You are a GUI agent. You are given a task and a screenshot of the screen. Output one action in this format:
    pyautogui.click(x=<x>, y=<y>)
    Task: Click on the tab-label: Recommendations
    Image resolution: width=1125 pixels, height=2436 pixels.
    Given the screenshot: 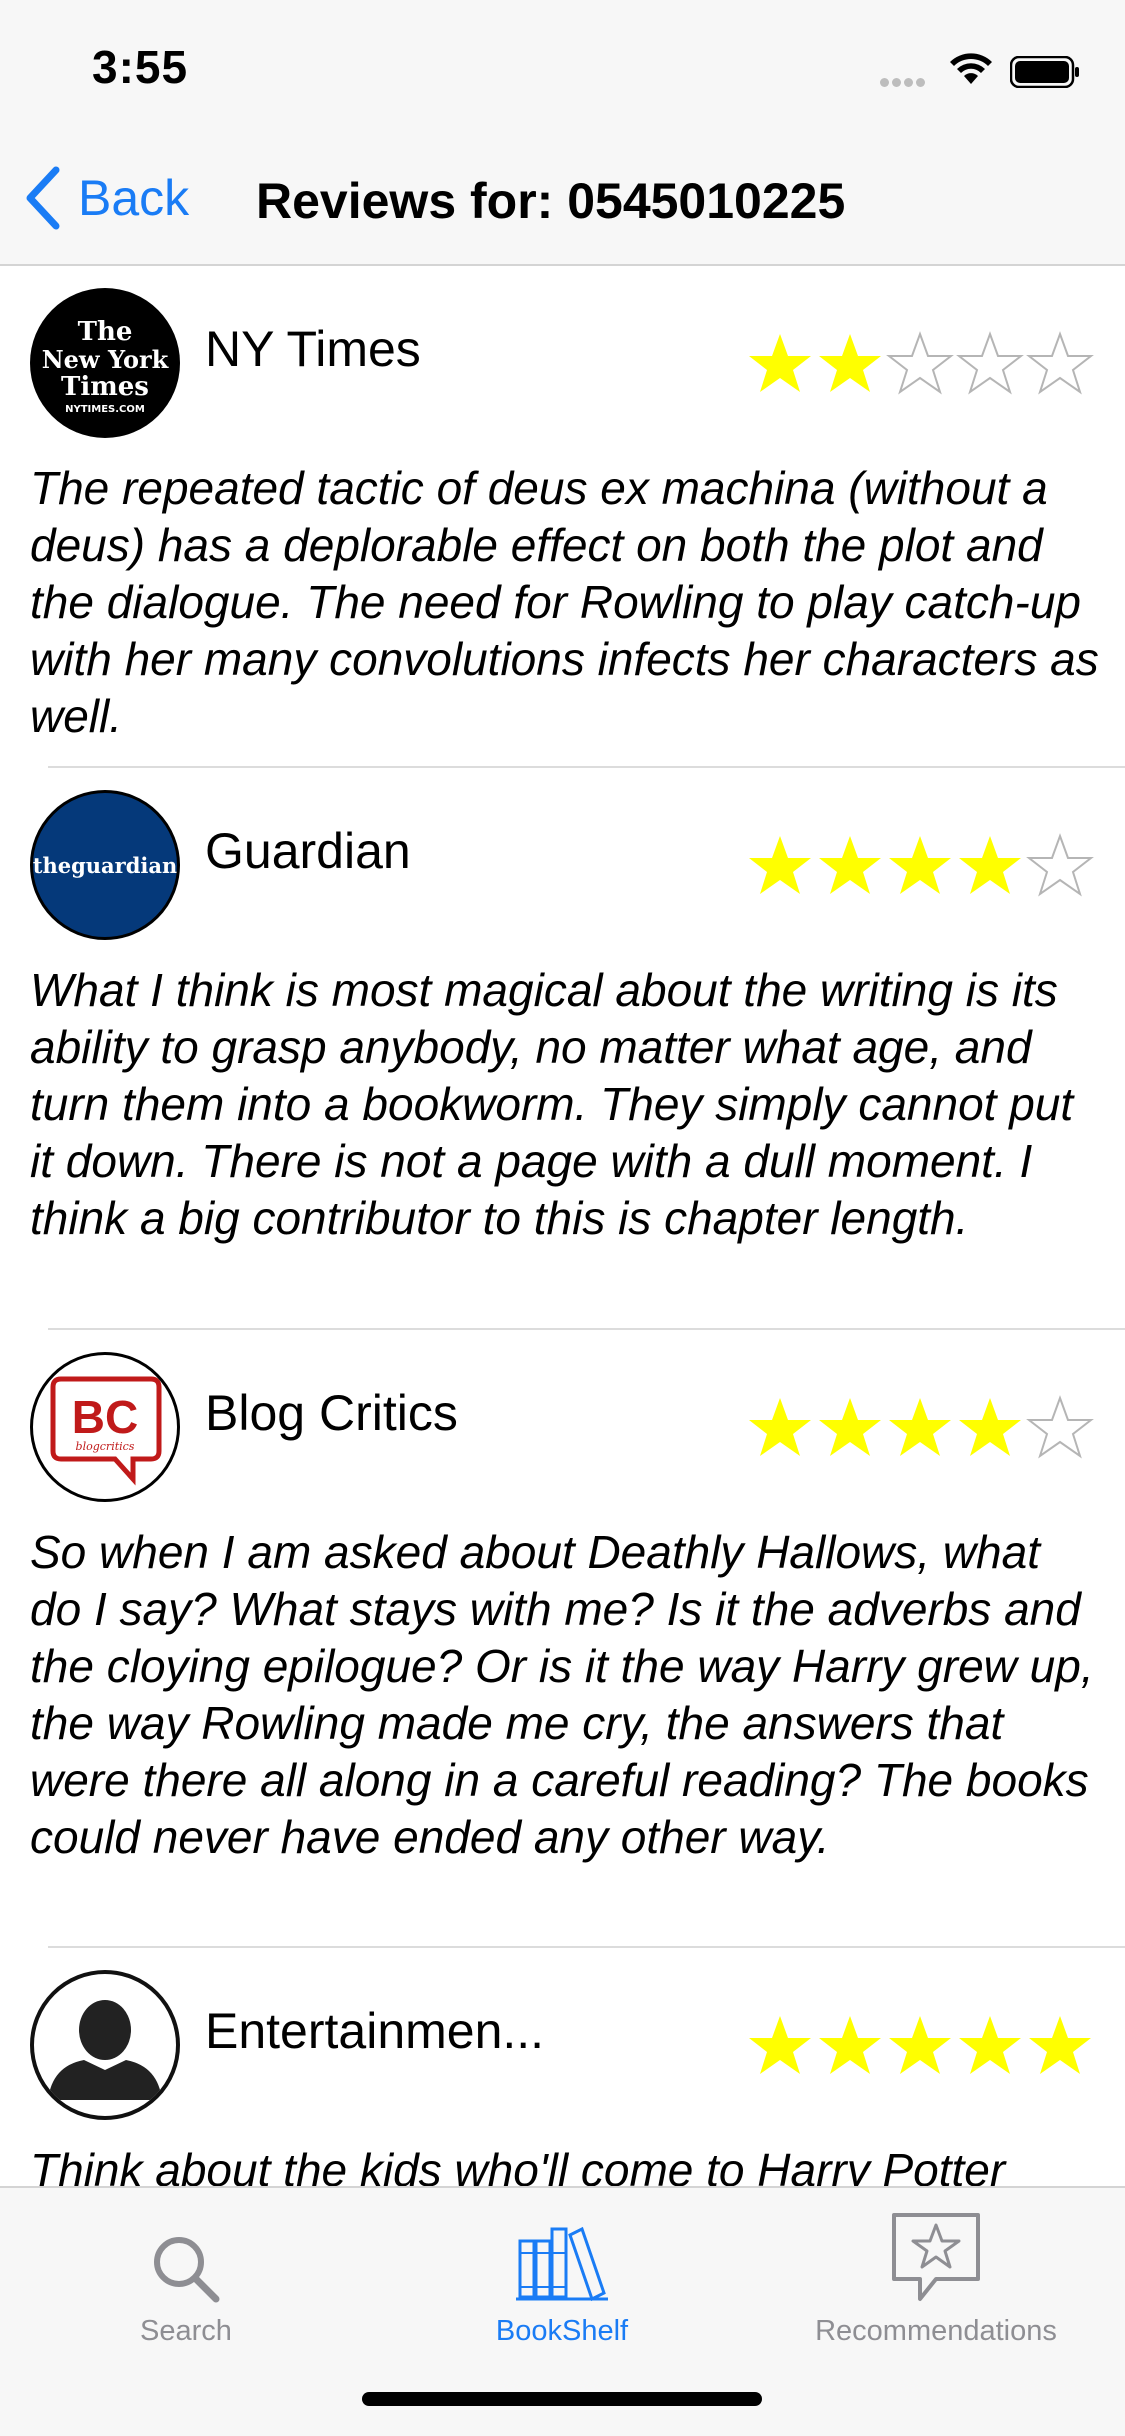 What is the action you would take?
    pyautogui.click(x=936, y=2331)
    